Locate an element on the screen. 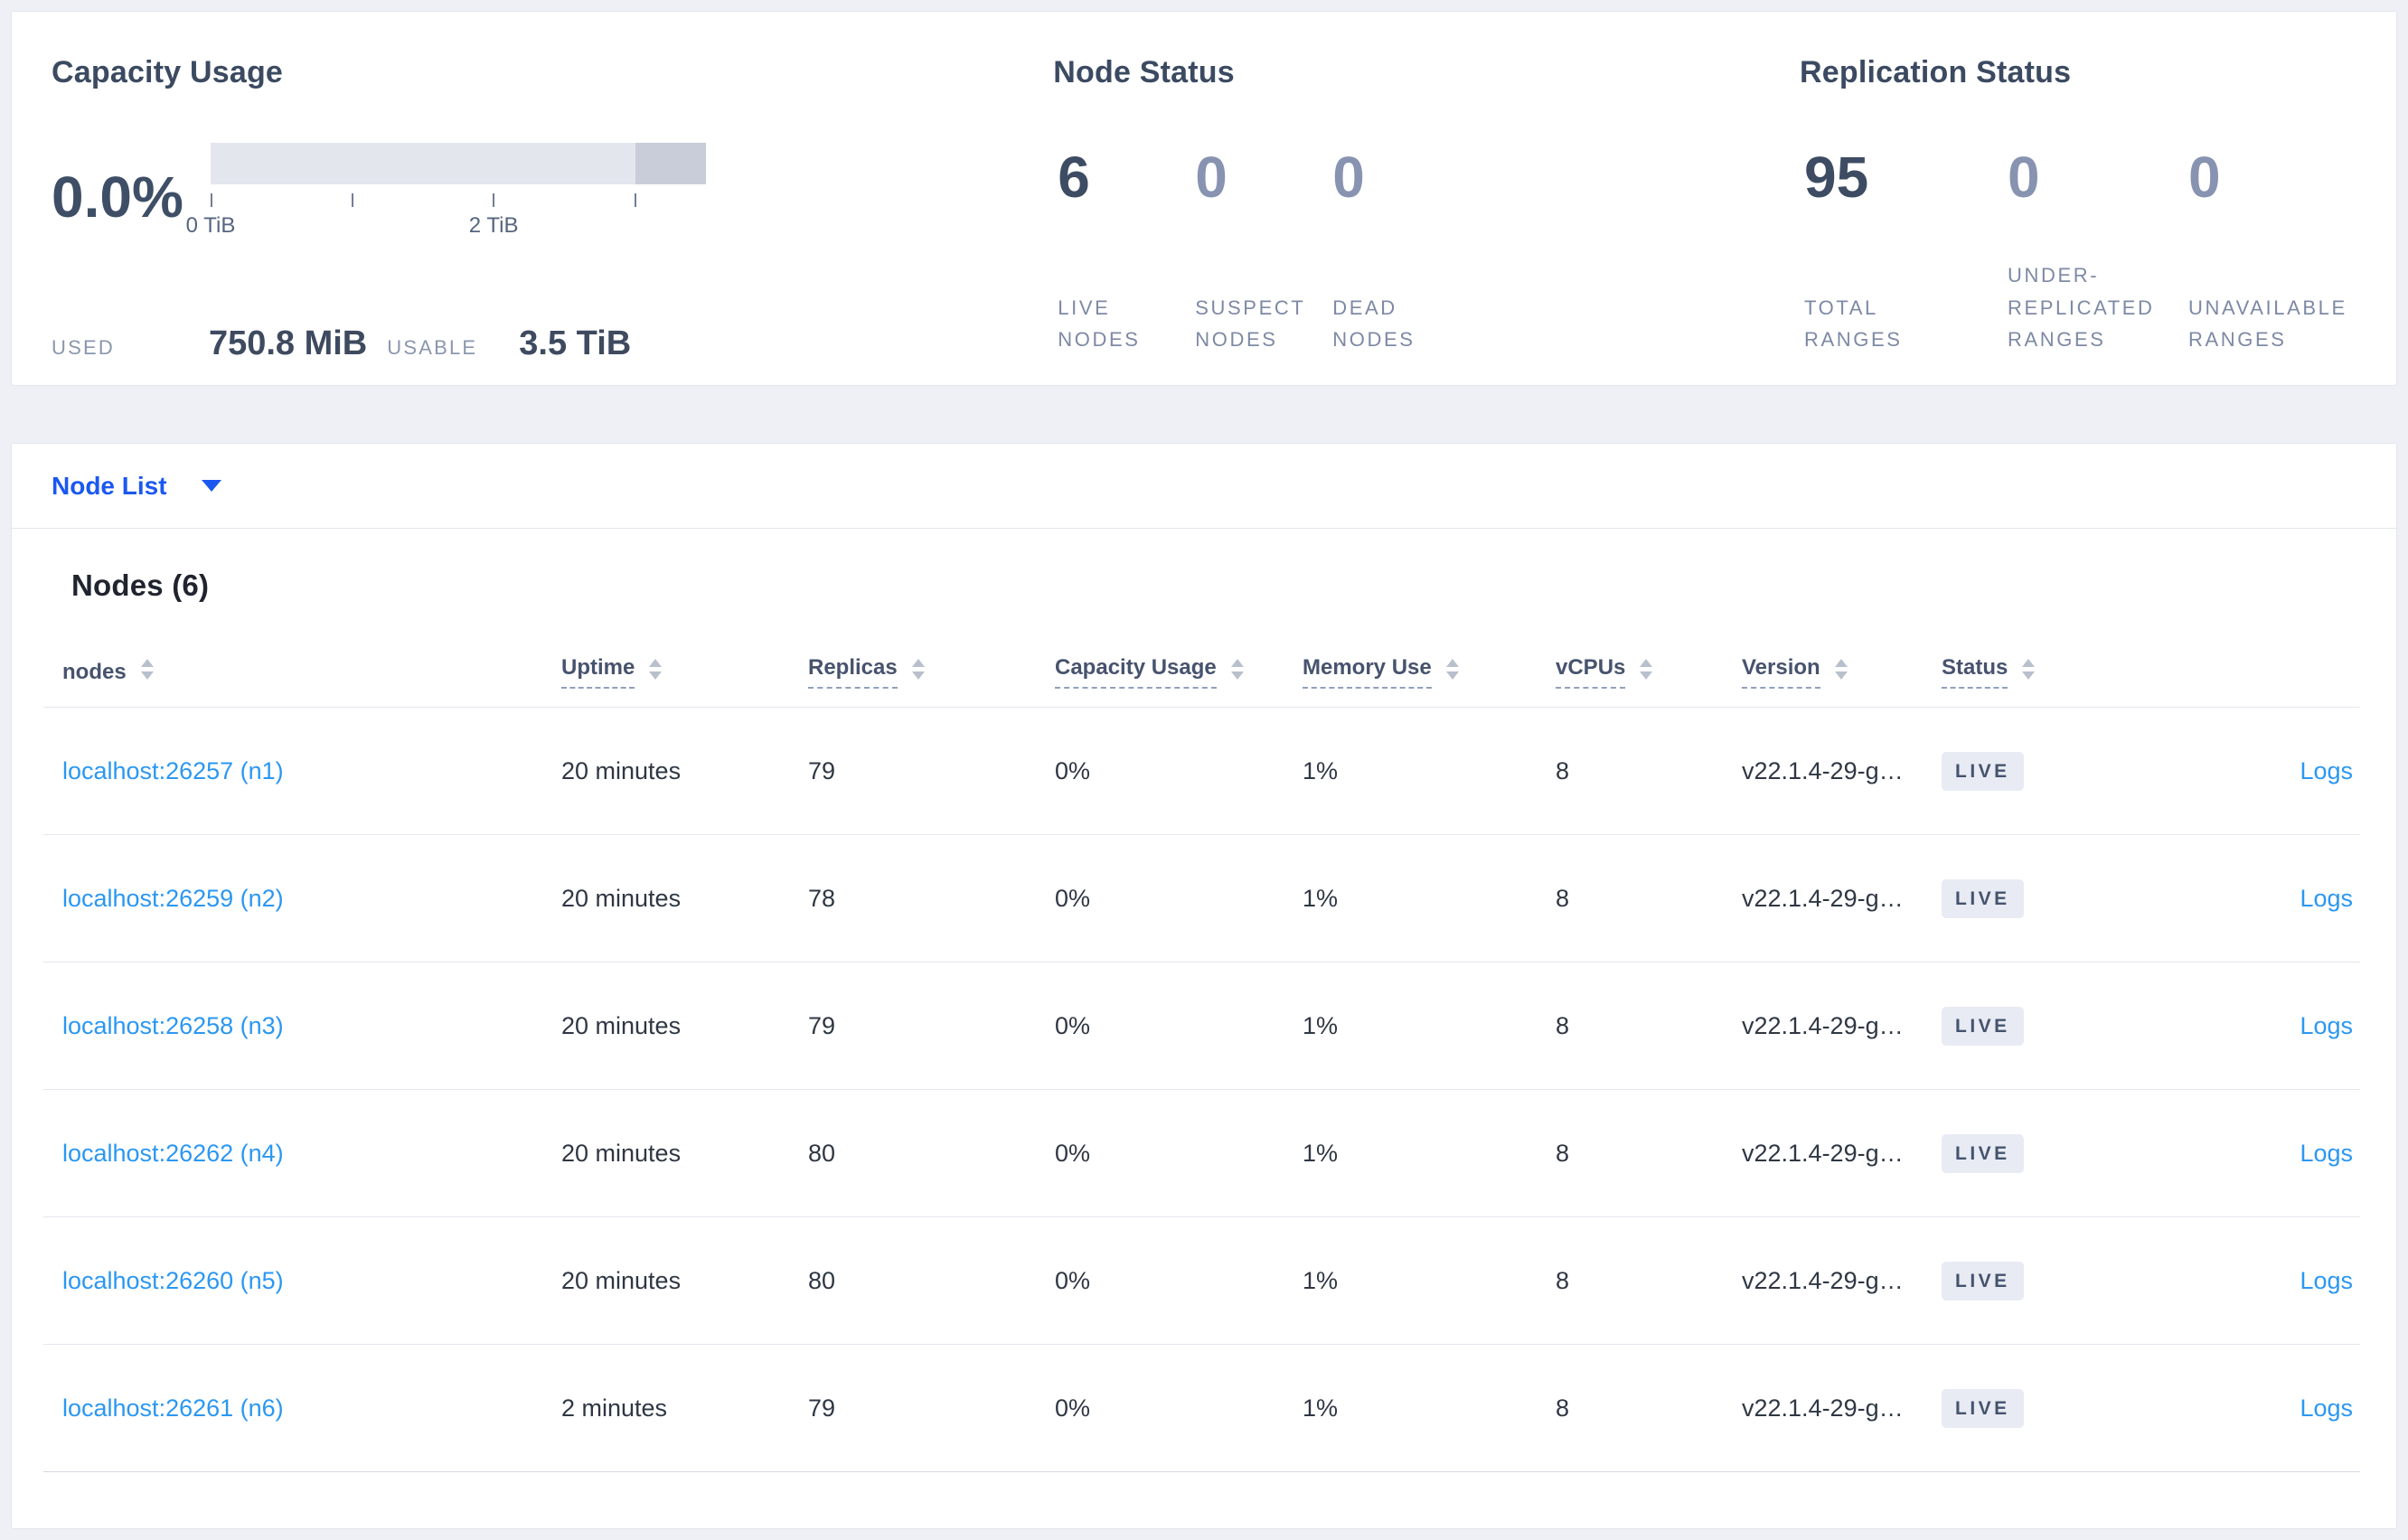  node-status-value: 6 is located at coordinates (1074, 177).